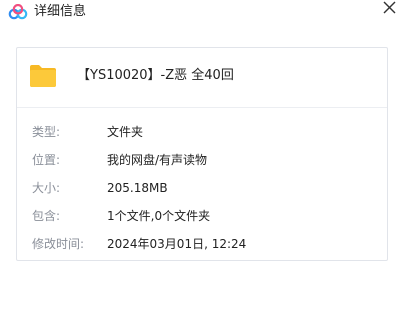 Image resolution: width=405 pixels, height=311 pixels. I want to click on detail-row-location: 位置: 我的网盘/有声读物, so click(202, 160).